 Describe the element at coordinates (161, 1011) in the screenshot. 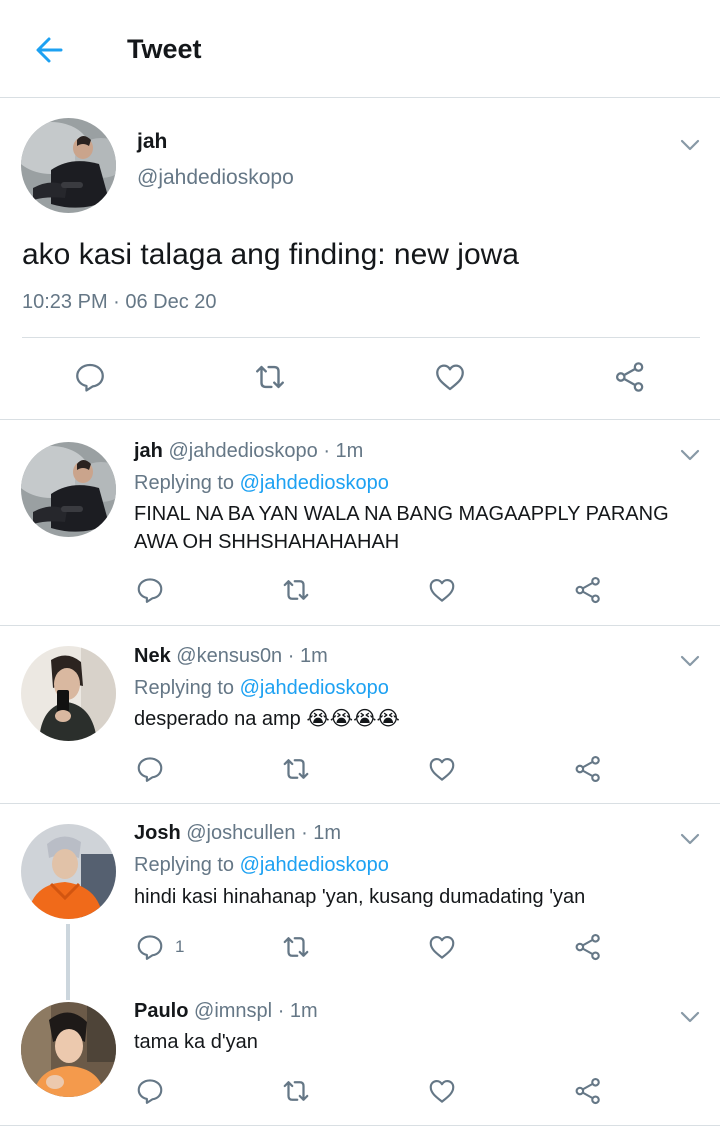

I see `author-name: Paulo` at that location.